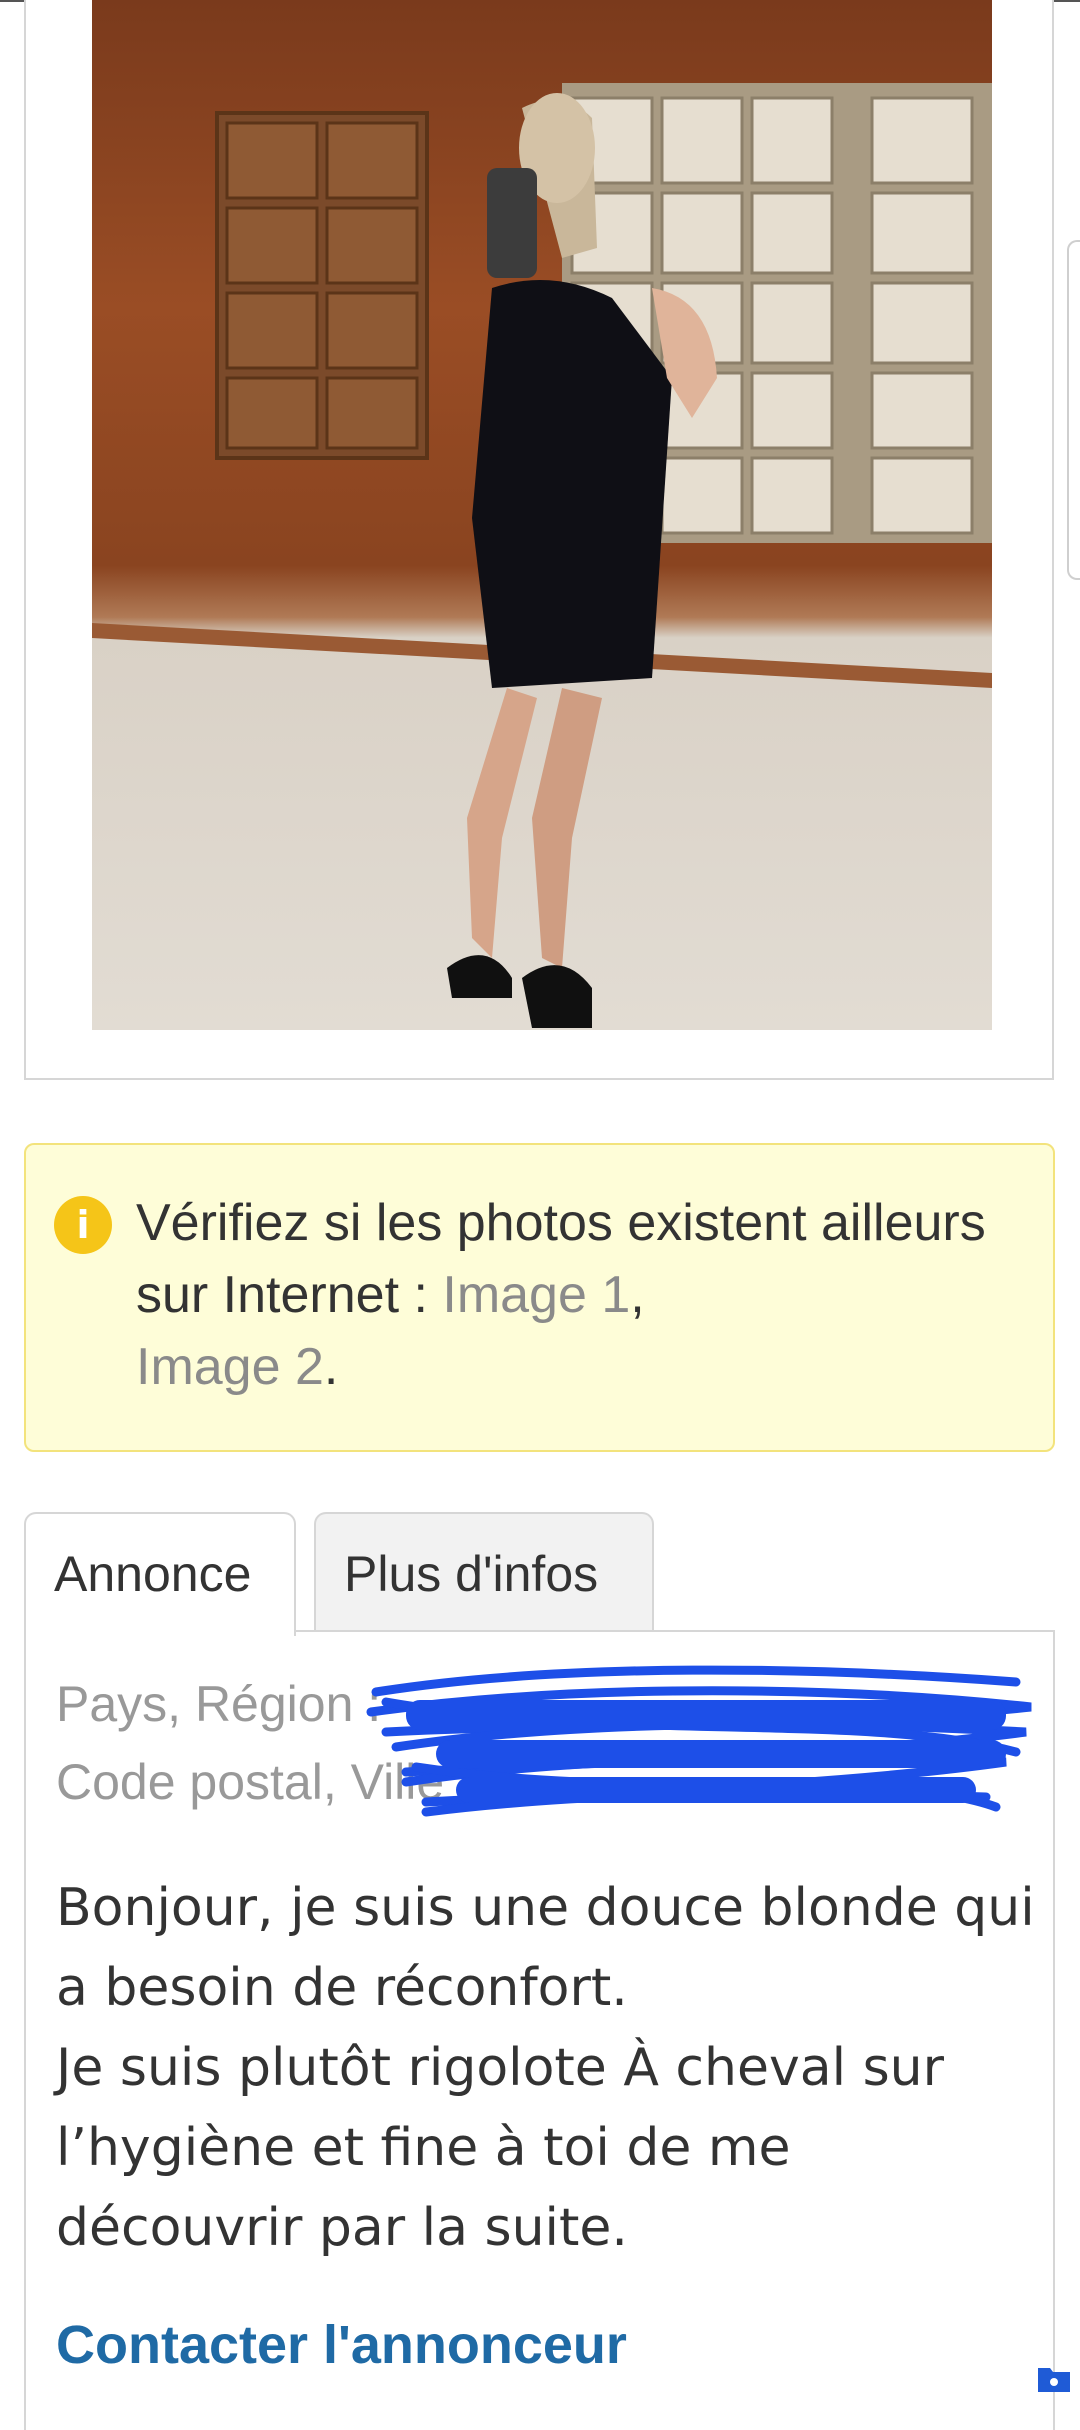  I want to click on contact-advertiser-link: Contacter l'annonceur, so click(341, 2345).